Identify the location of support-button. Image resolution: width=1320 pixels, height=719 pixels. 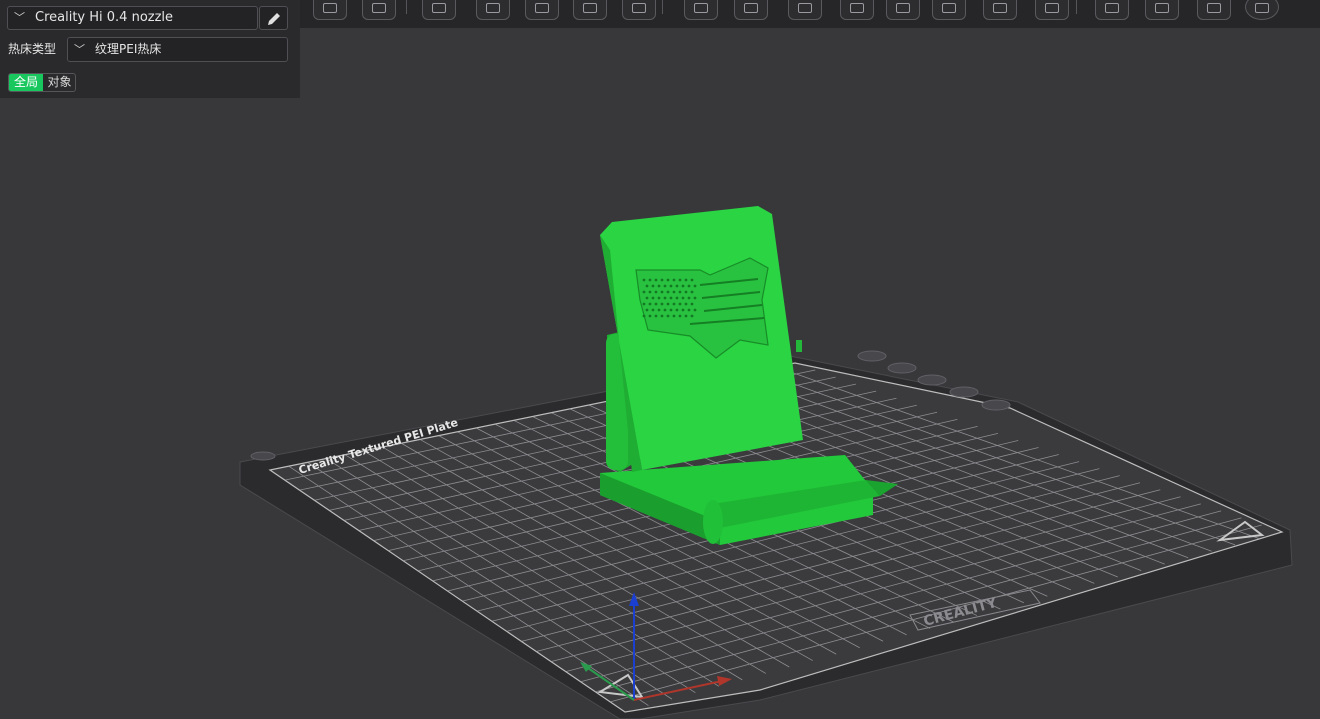
(903, 10).